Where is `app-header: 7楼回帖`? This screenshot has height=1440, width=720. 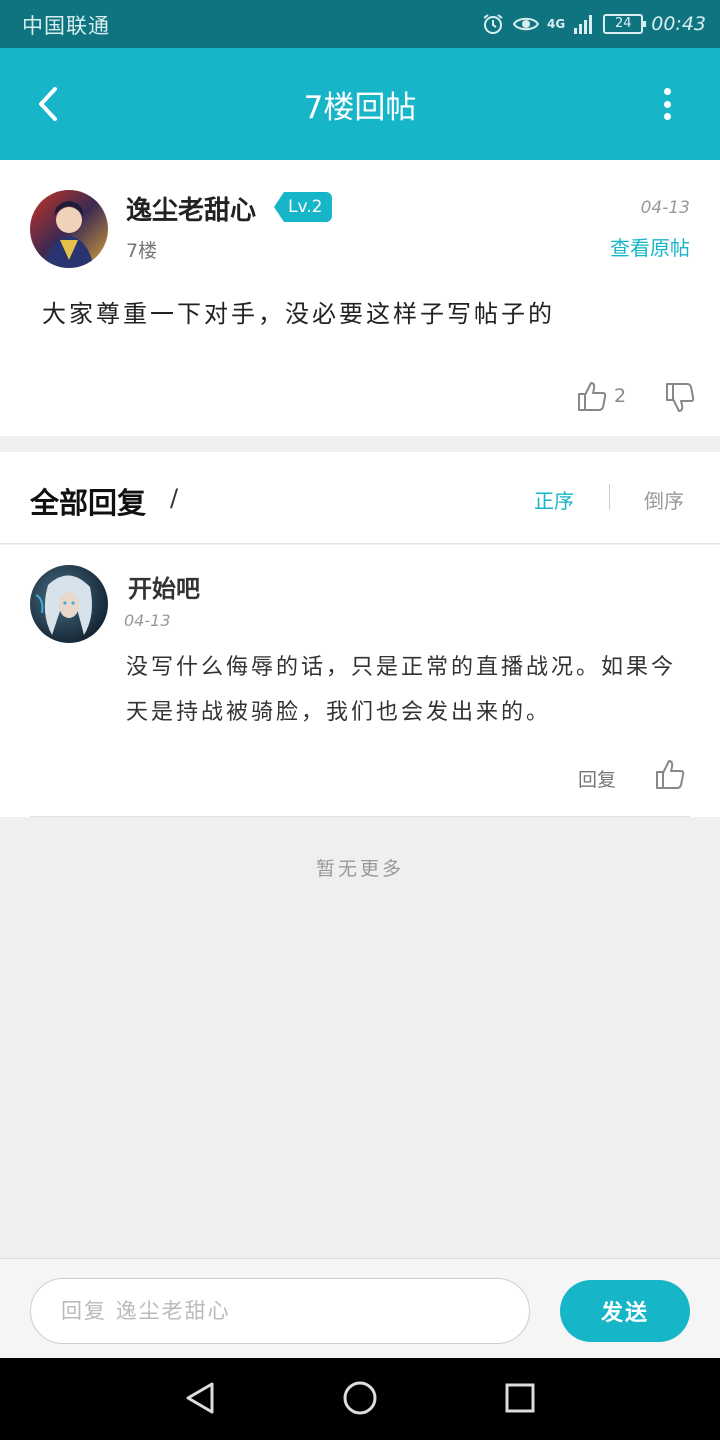 app-header: 7楼回帖 is located at coordinates (360, 104).